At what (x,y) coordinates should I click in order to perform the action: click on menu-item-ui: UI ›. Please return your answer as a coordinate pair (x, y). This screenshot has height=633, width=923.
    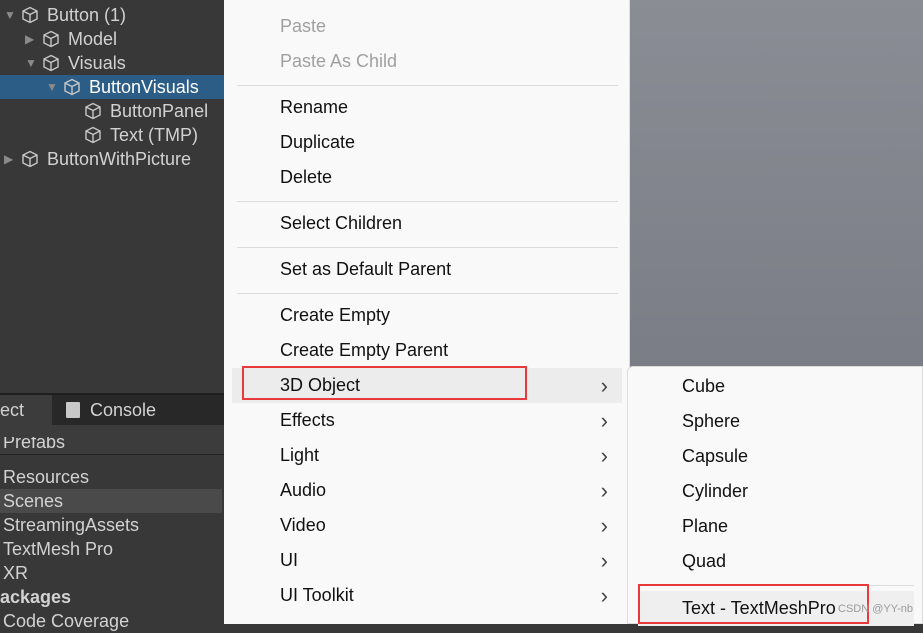
    Looking at the image, I should click on (427, 560).